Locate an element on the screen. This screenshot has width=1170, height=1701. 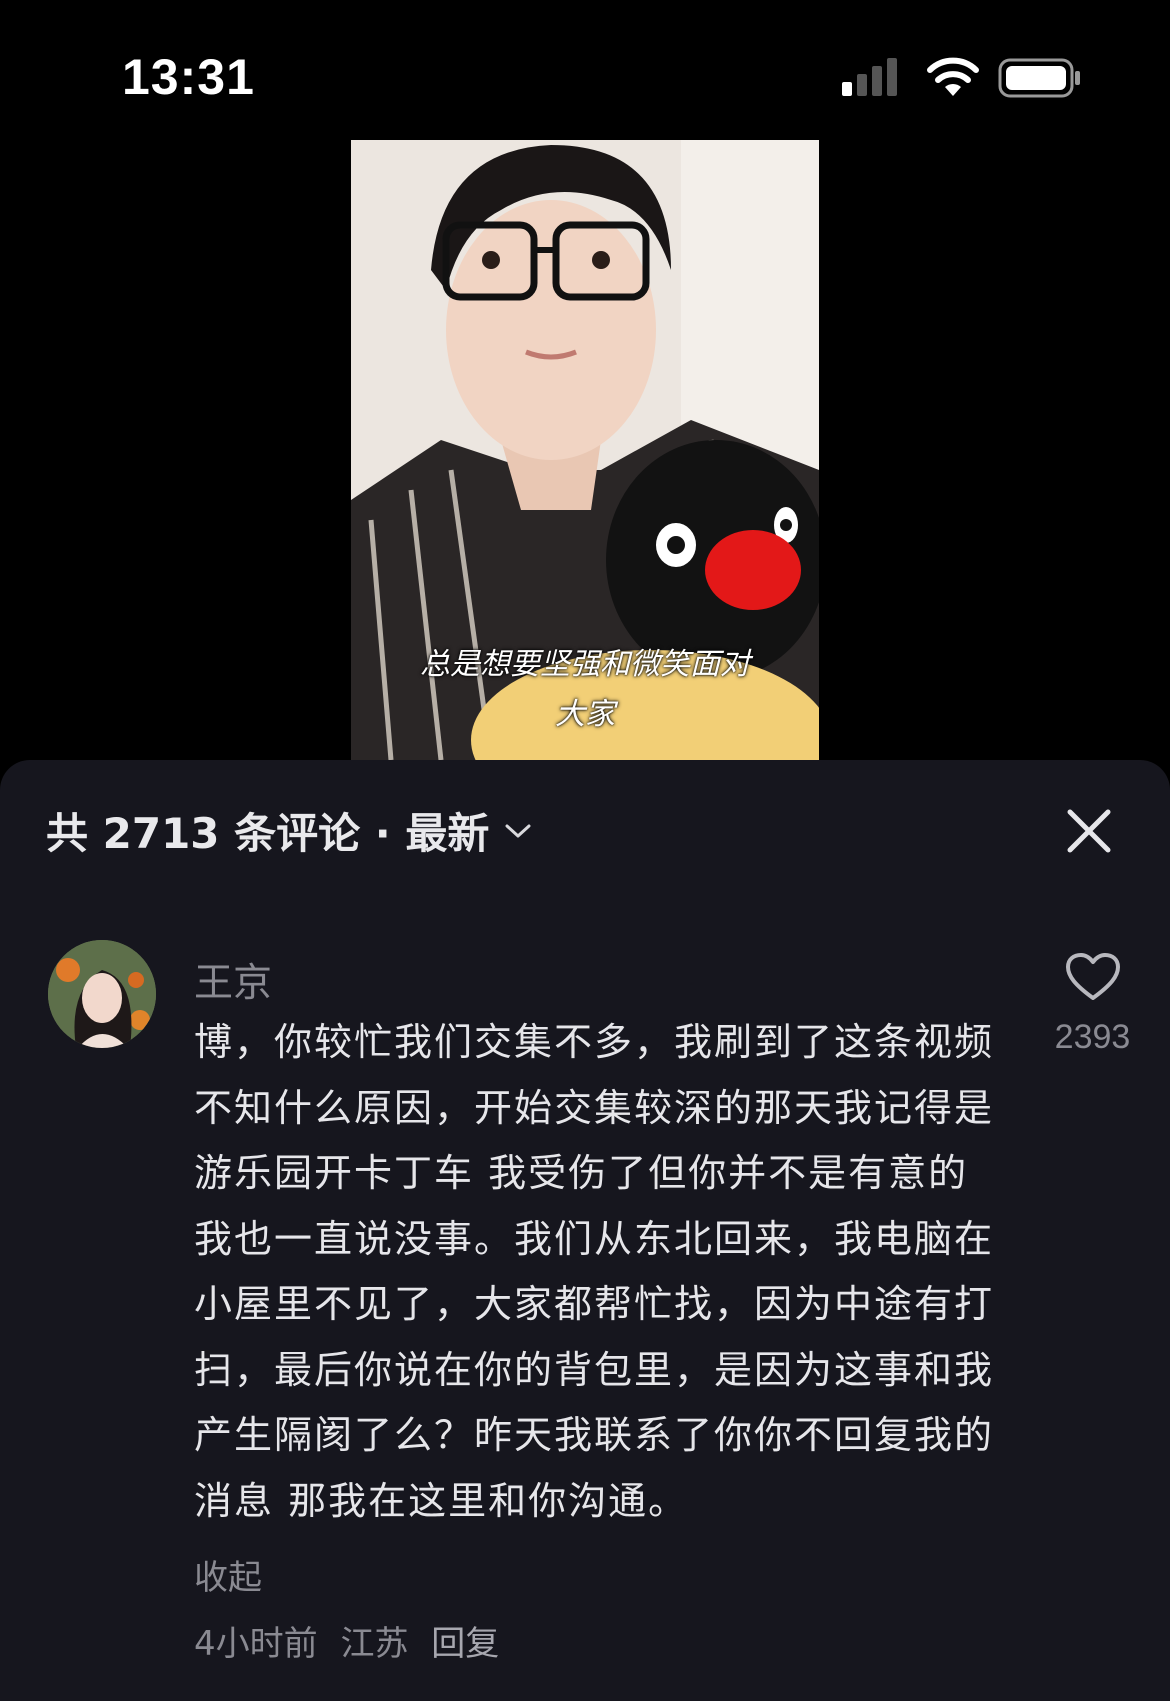
status-icons is located at coordinates (967, 79).